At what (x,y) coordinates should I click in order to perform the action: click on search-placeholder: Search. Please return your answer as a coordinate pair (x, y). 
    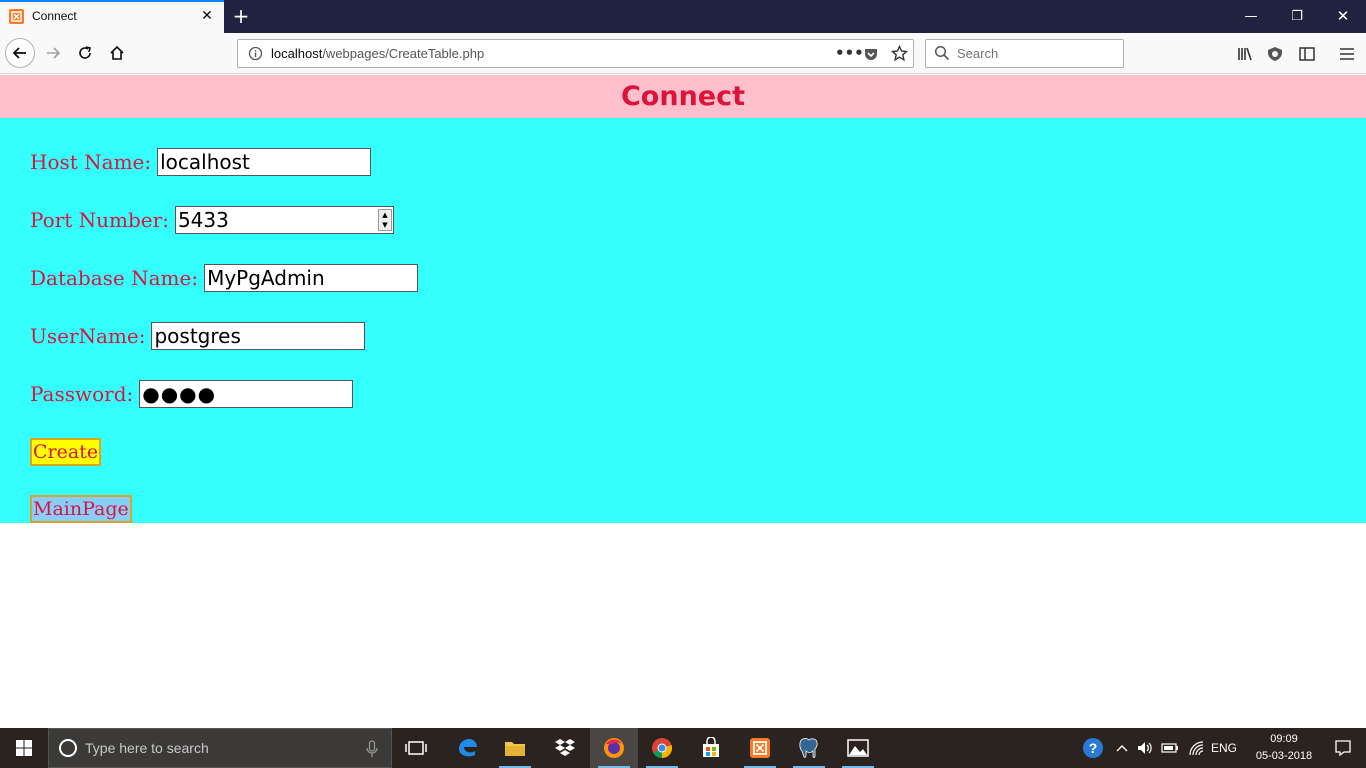
    Looking at the image, I should click on (978, 53).